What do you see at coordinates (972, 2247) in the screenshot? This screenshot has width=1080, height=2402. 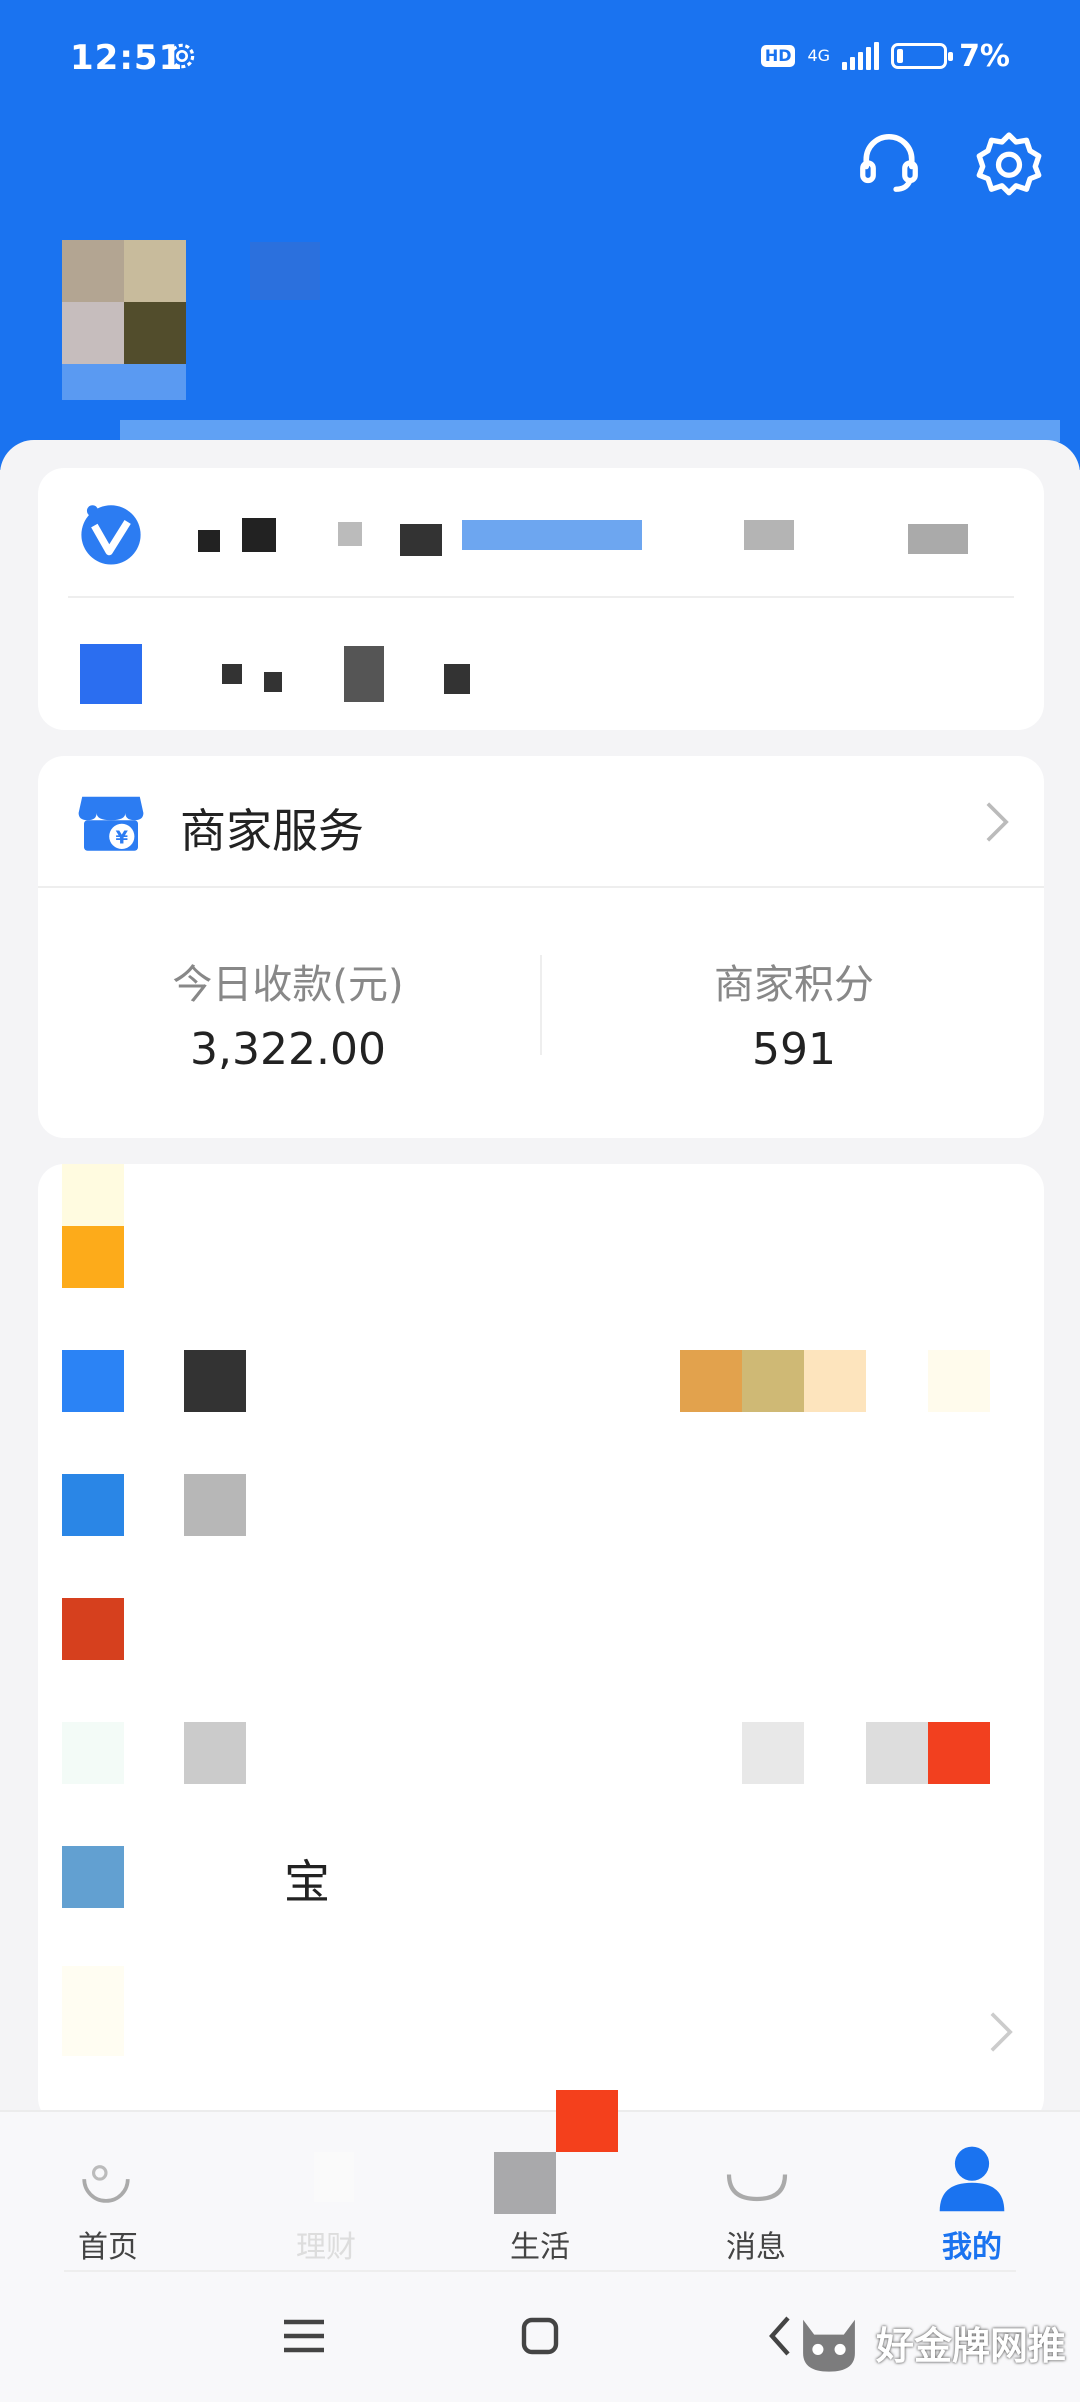 I see `nav-mine-label: 我的` at bounding box center [972, 2247].